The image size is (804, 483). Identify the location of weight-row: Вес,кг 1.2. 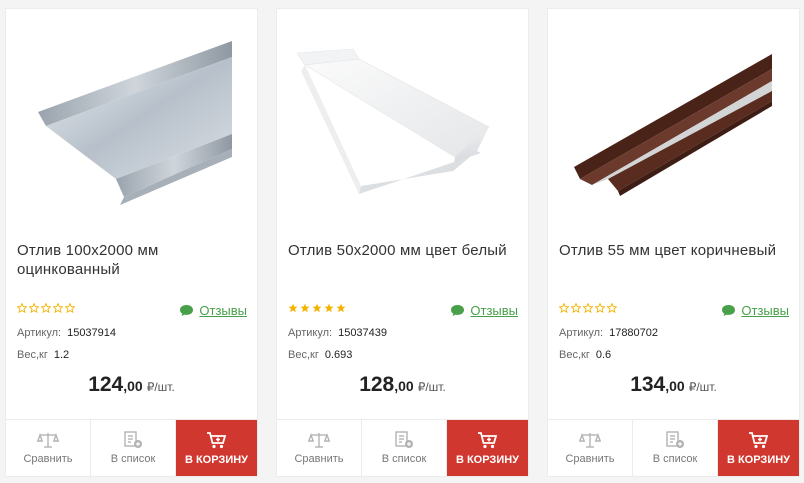
(43, 355).